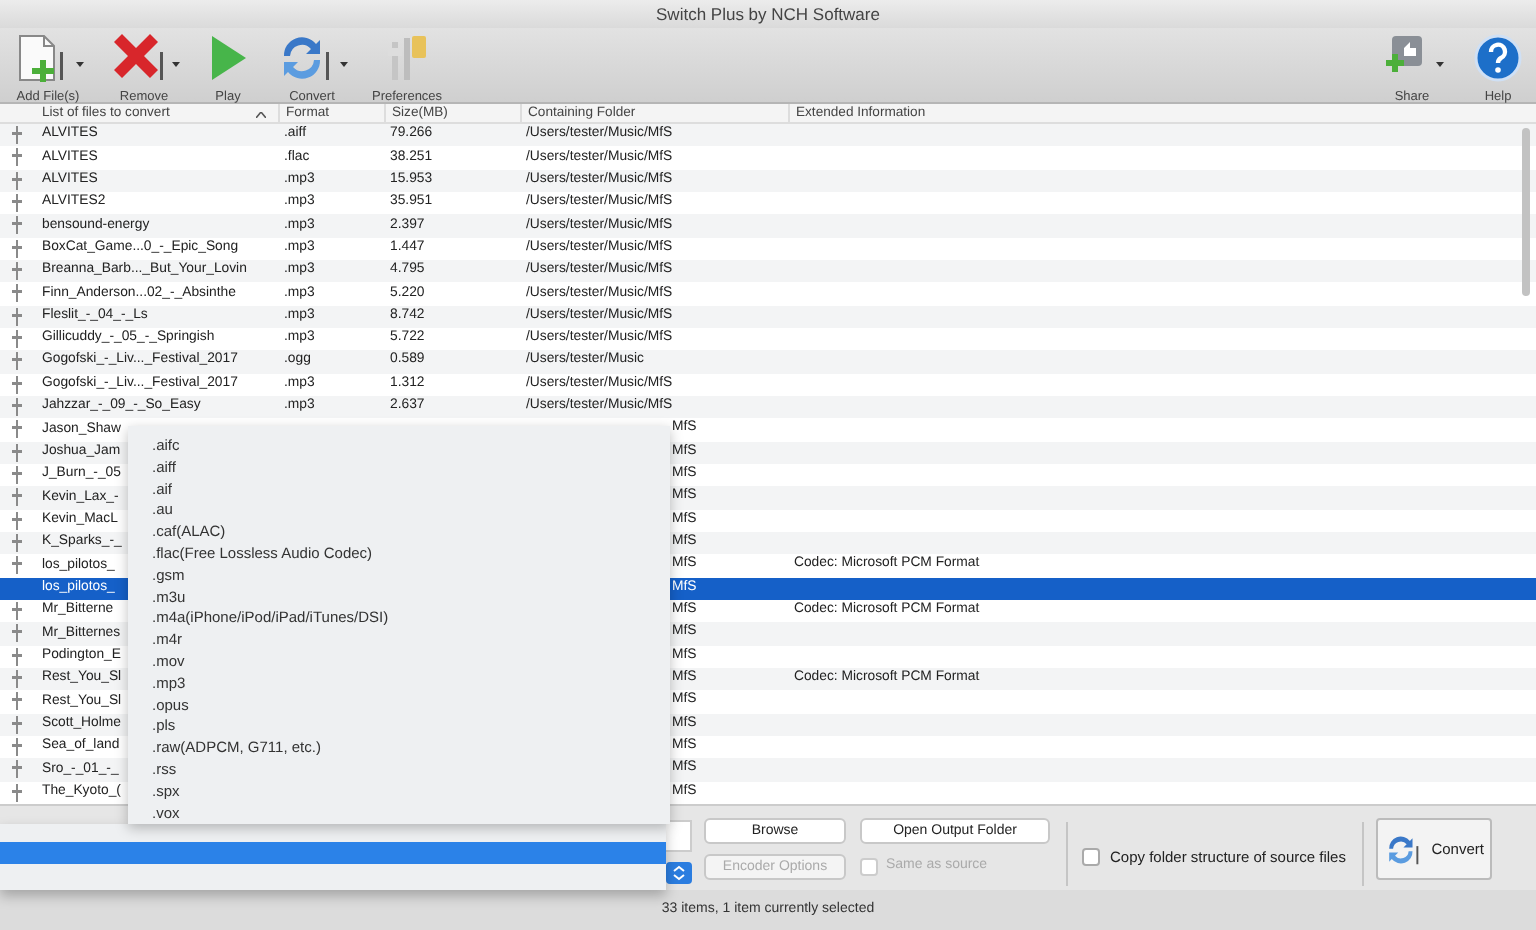 Image resolution: width=1536 pixels, height=930 pixels. What do you see at coordinates (1526, 212) in the screenshot?
I see `scrollbar` at bounding box center [1526, 212].